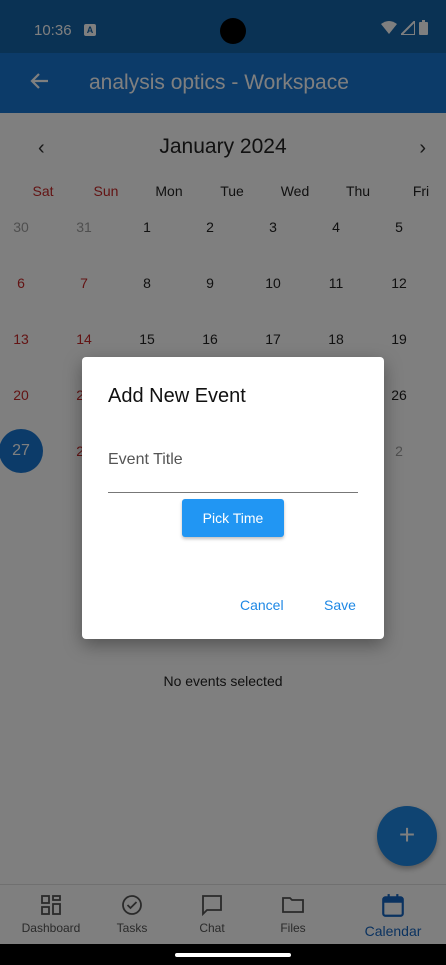 This screenshot has height=965, width=446. Describe the element at coordinates (177, 396) in the screenshot. I see `dialog-title: Add New Event` at that location.